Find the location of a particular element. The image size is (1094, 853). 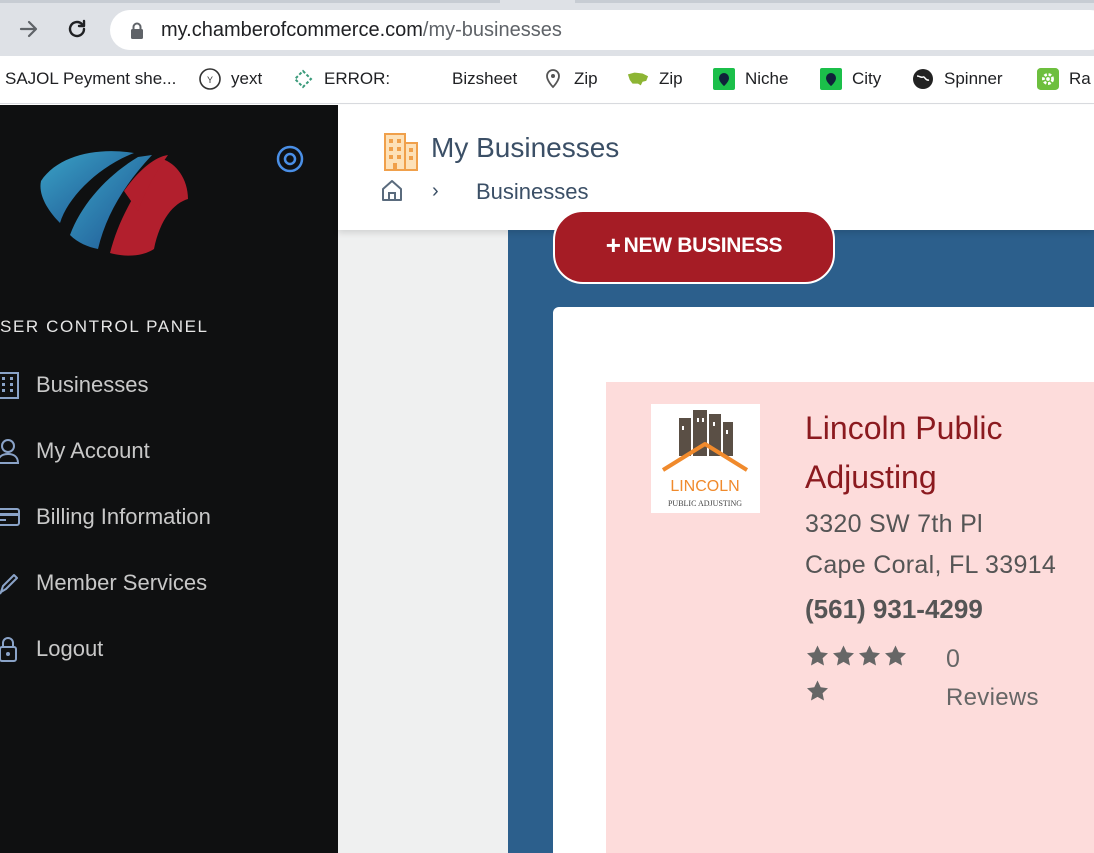

puzzle-icon is located at coordinates (303, 79).